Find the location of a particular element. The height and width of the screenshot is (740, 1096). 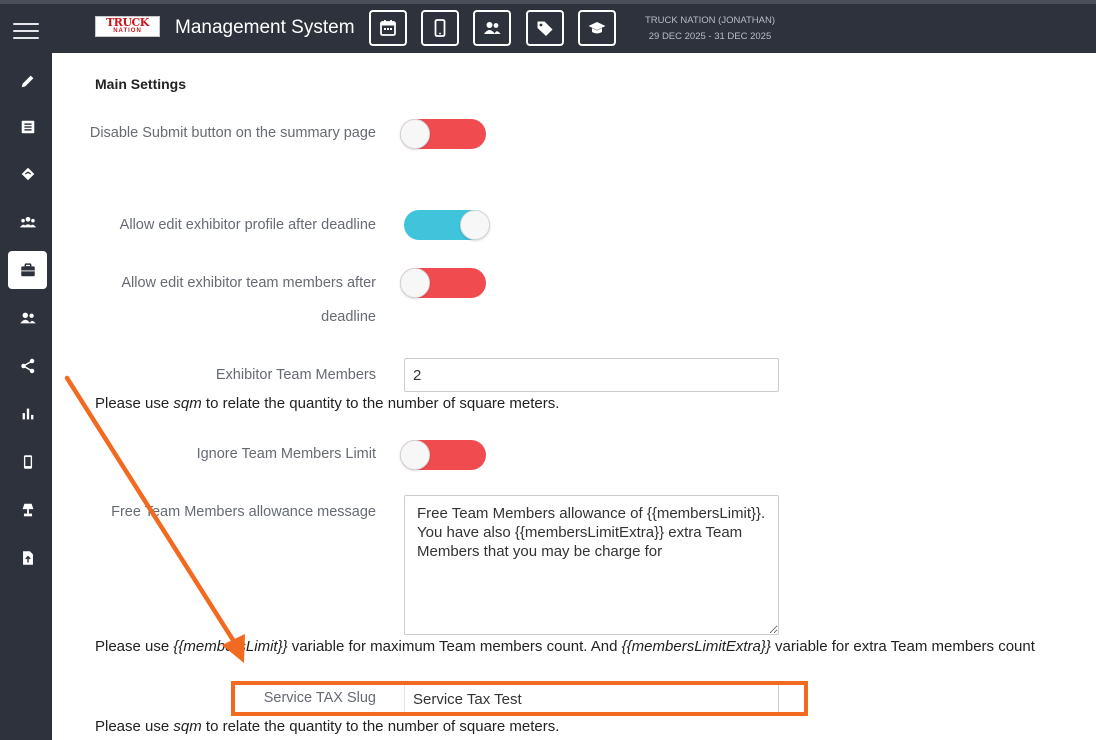

user-friends-icon is located at coordinates (27, 318).